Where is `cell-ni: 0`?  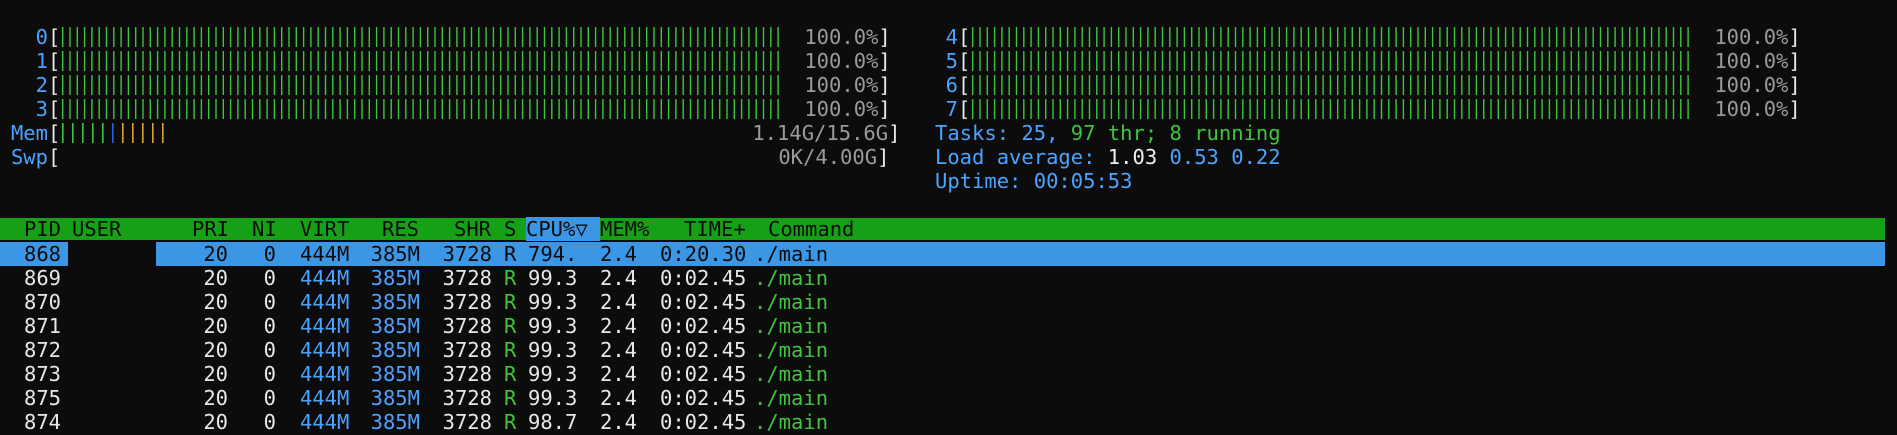 cell-ni: 0 is located at coordinates (269, 398).